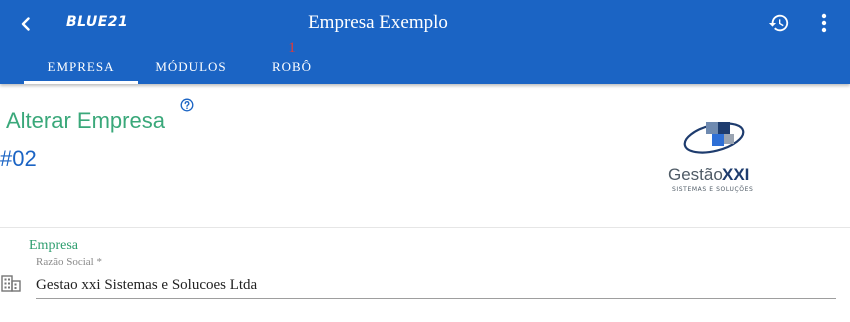  What do you see at coordinates (85, 120) in the screenshot?
I see `form-heading: Alterar Empresa` at bounding box center [85, 120].